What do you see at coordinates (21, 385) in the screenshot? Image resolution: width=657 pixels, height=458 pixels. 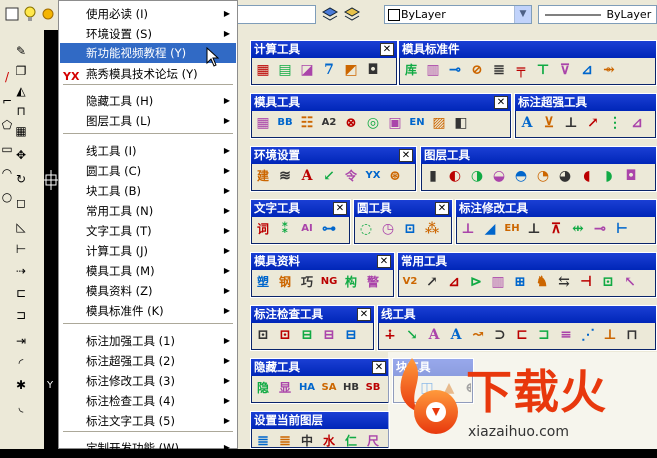 I see `explode-icon: ✱` at bounding box center [21, 385].